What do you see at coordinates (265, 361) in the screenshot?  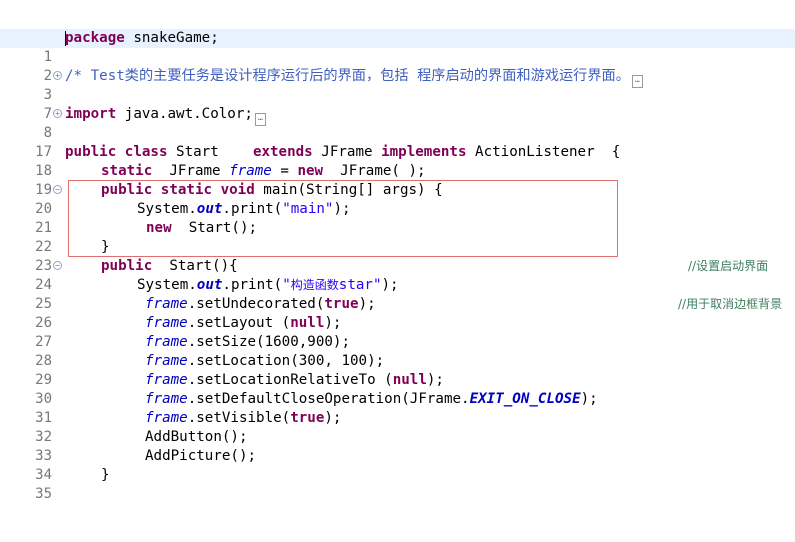 I see `code-text: frame.setLocation(300, 100);` at bounding box center [265, 361].